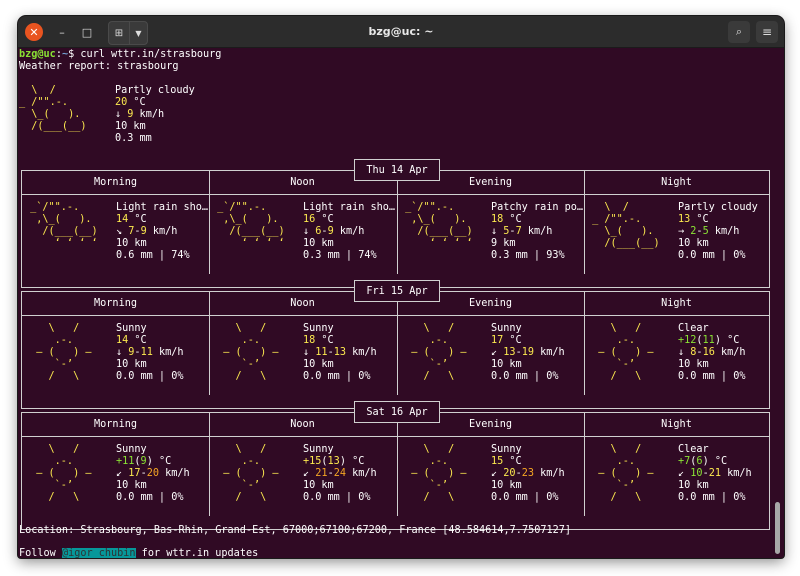 The height and width of the screenshot is (576, 800). What do you see at coordinates (321, 473) in the screenshot?
I see `wind-part: 21` at bounding box center [321, 473].